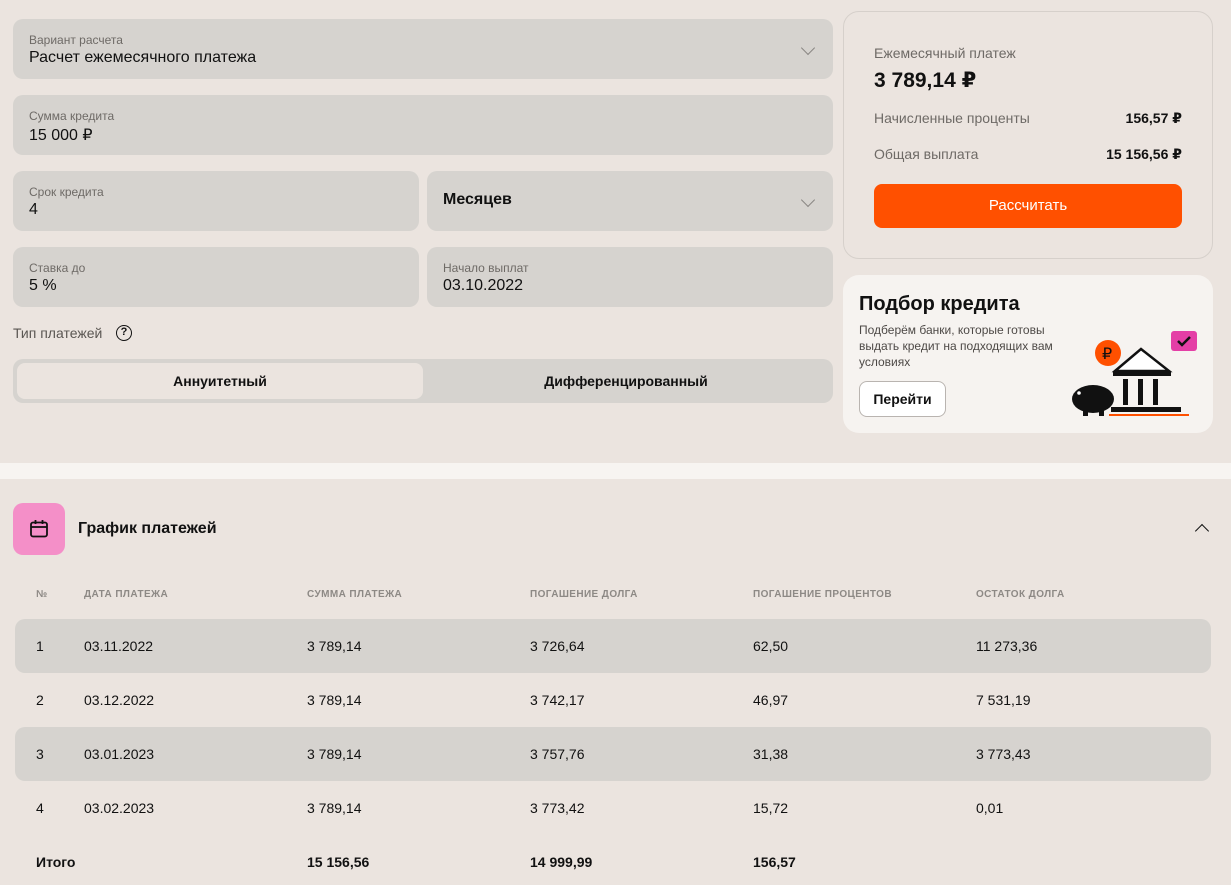 Image resolution: width=1231 pixels, height=885 pixels. Describe the element at coordinates (771, 700) in the screenshot. I see `row-interest: 46,97` at that location.